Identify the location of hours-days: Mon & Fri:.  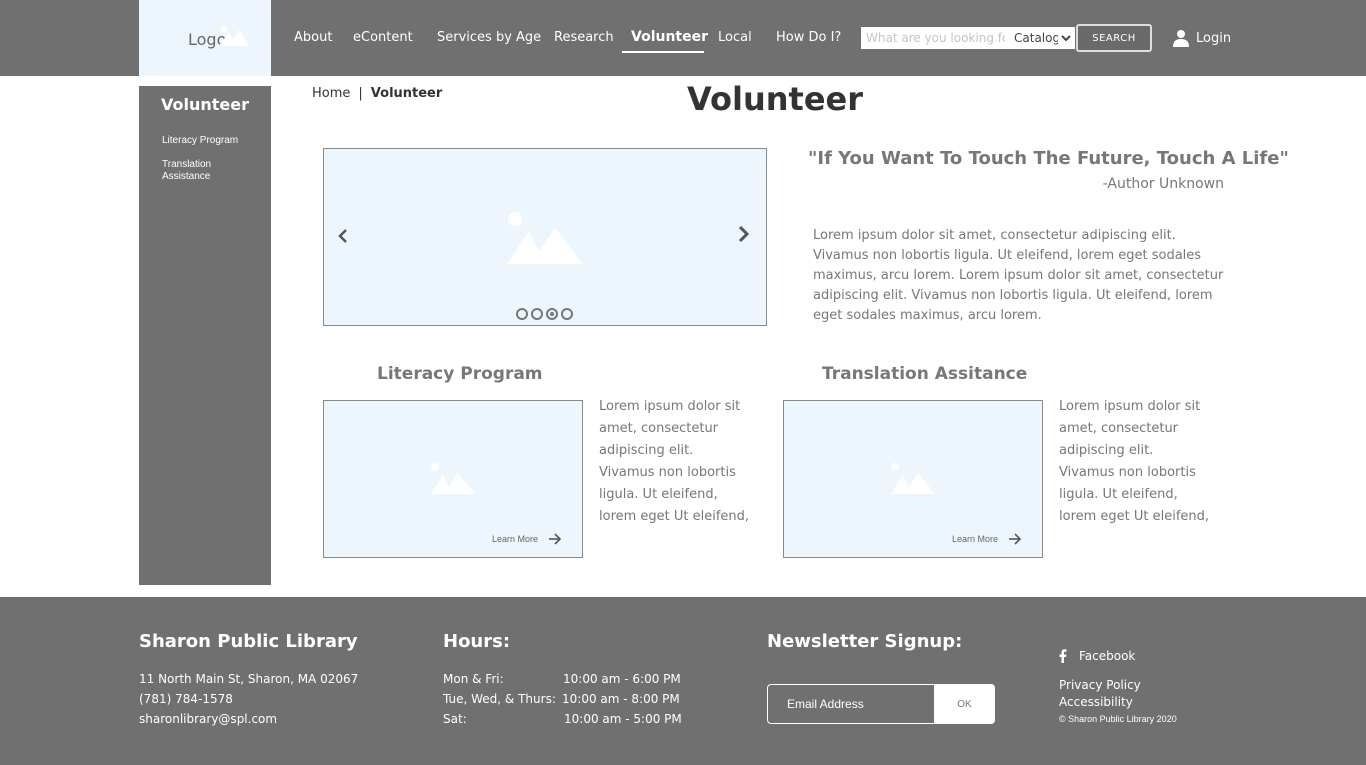
(473, 679).